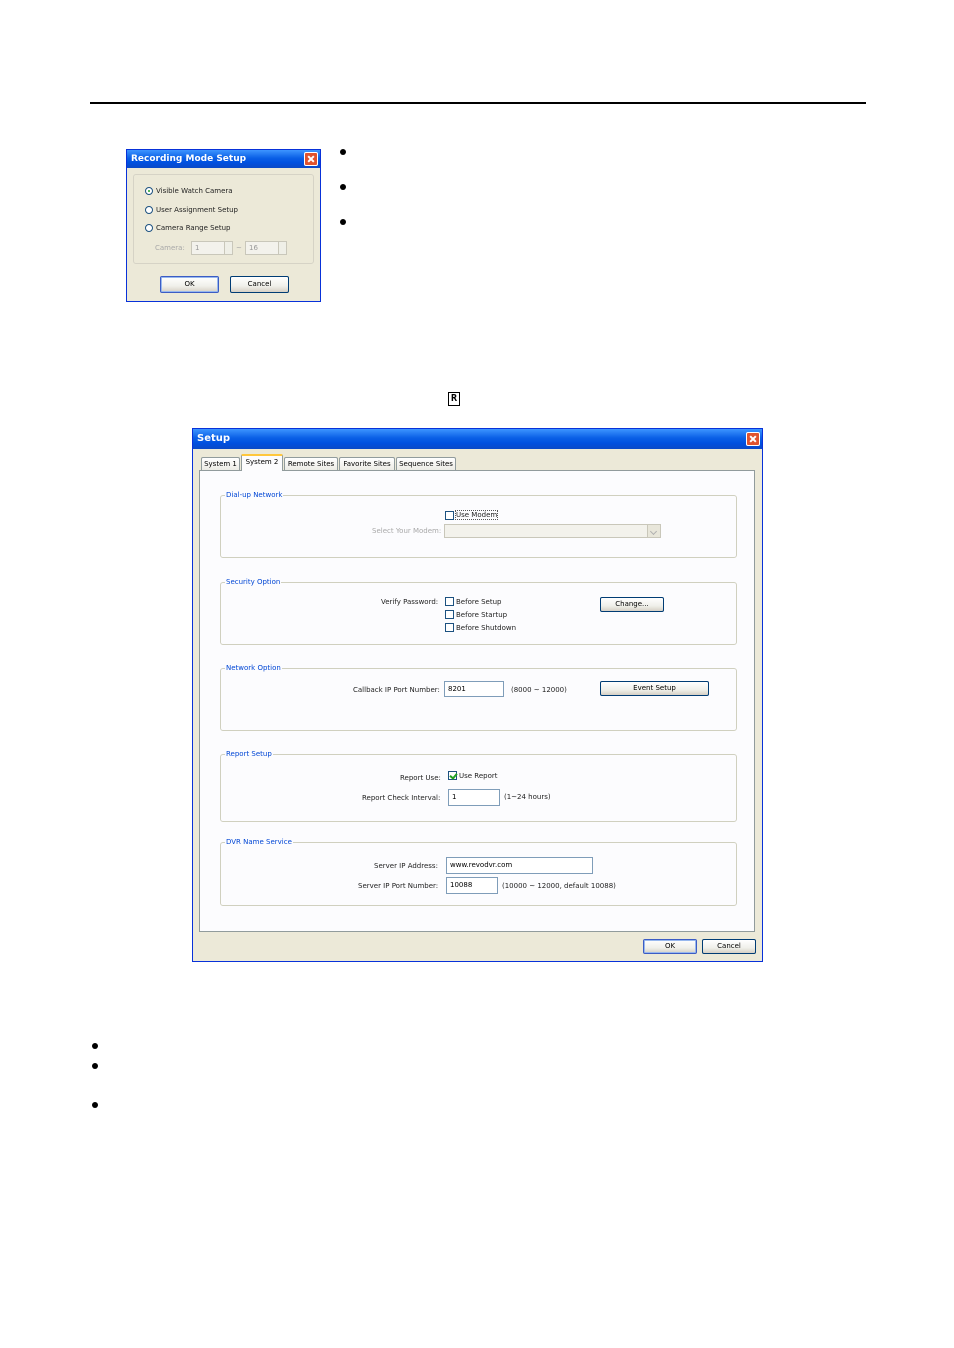 The image size is (954, 1348). Describe the element at coordinates (410, 602) in the screenshot. I see `verify-password-label: Verify Password:` at that location.